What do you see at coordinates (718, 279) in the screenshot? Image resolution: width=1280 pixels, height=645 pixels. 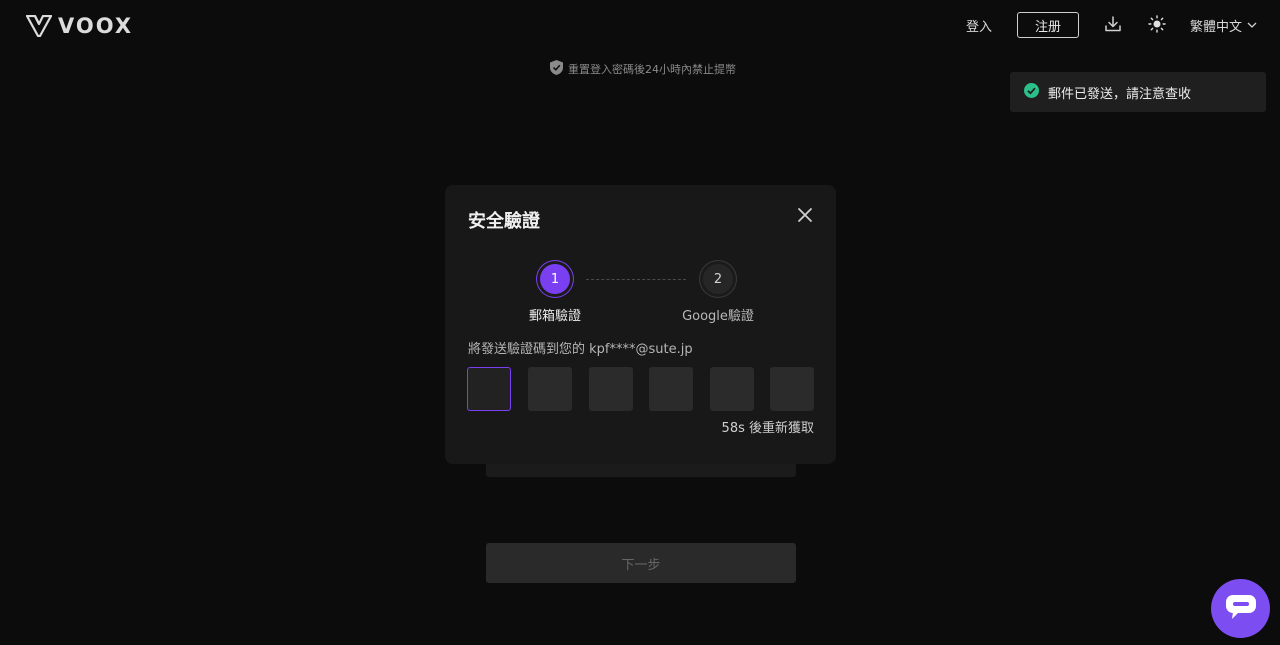 I see `step-2-indicator: 2` at bounding box center [718, 279].